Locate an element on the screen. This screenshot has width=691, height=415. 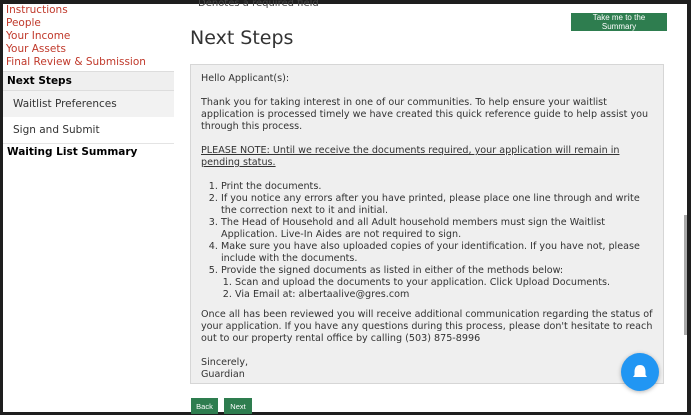
page-title: Next Steps is located at coordinates (242, 38).